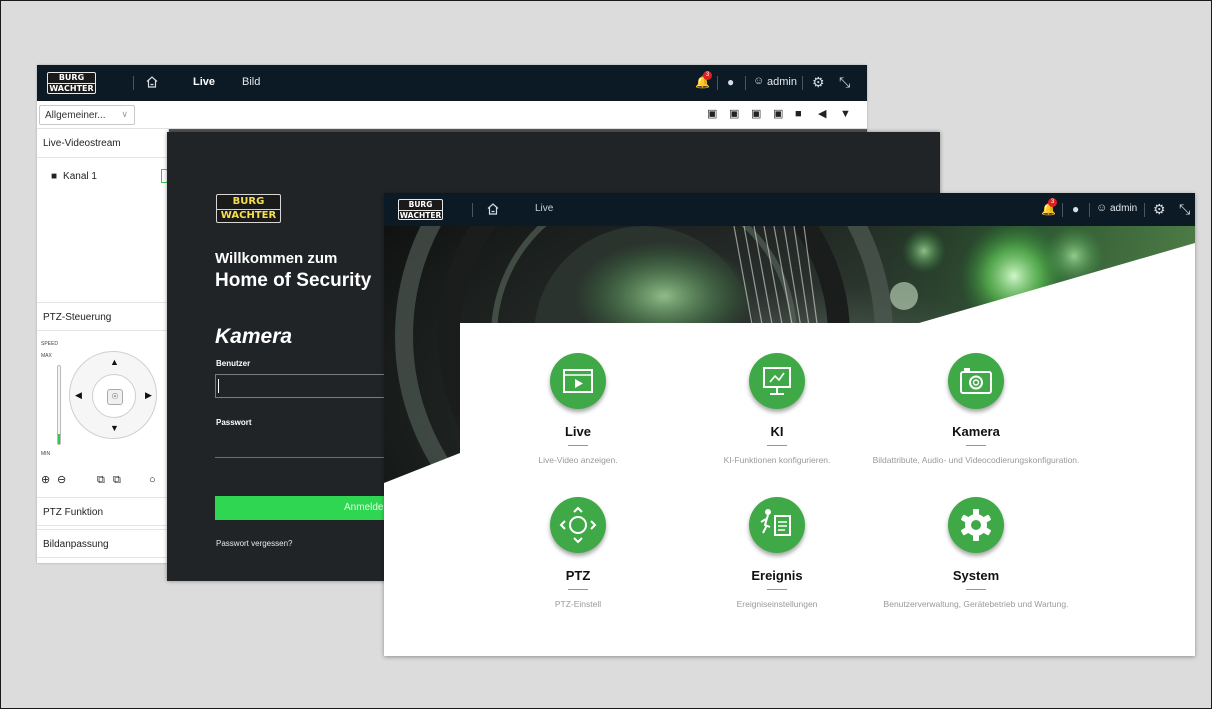 The width and height of the screenshot is (1212, 709). What do you see at coordinates (798, 114) in the screenshot?
I see `video-icon: ■` at bounding box center [798, 114].